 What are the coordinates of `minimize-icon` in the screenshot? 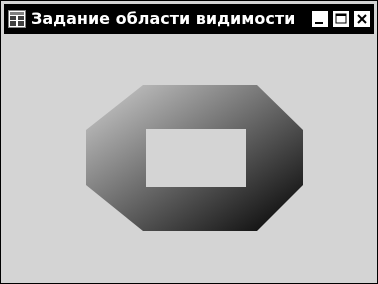 It's located at (319, 23).